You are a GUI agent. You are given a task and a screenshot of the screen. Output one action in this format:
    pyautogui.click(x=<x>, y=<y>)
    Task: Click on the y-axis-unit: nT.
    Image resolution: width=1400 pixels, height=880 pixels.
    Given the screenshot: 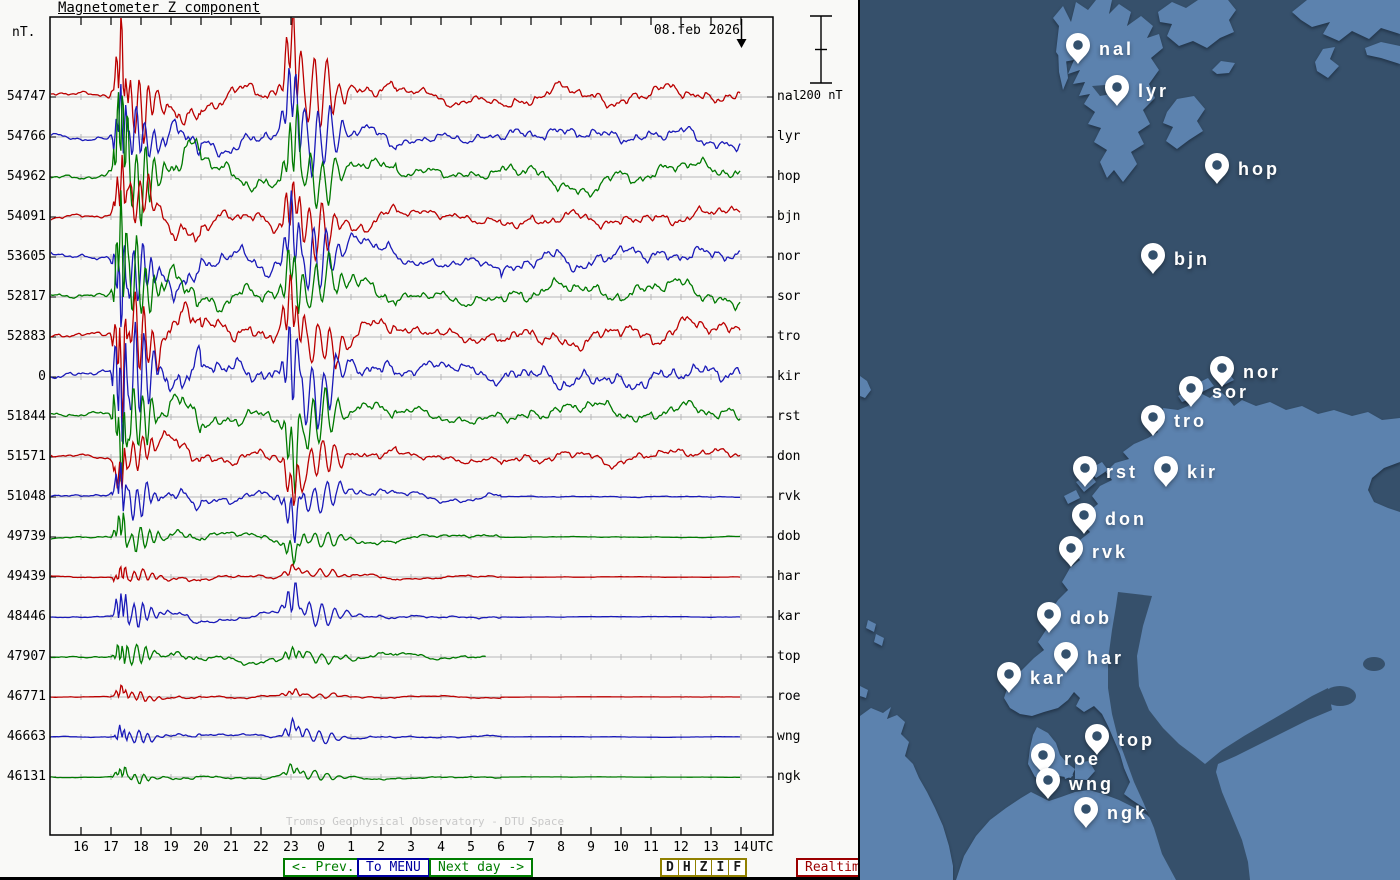 What is the action you would take?
    pyautogui.click(x=24, y=32)
    